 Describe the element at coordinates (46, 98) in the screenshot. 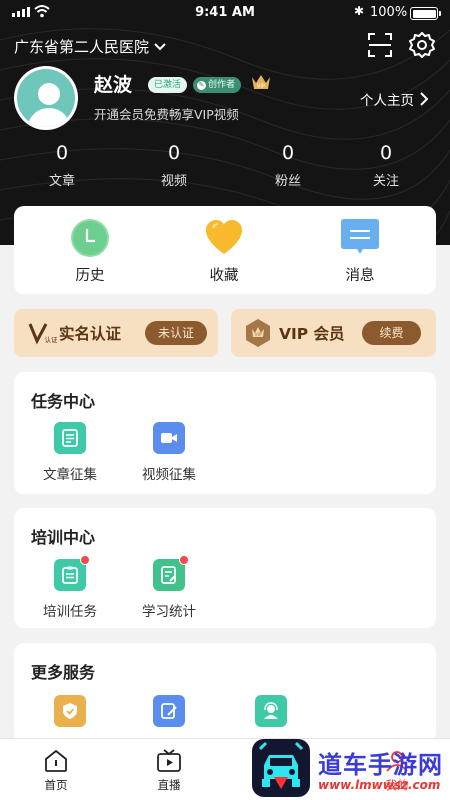

I see `avatar` at that location.